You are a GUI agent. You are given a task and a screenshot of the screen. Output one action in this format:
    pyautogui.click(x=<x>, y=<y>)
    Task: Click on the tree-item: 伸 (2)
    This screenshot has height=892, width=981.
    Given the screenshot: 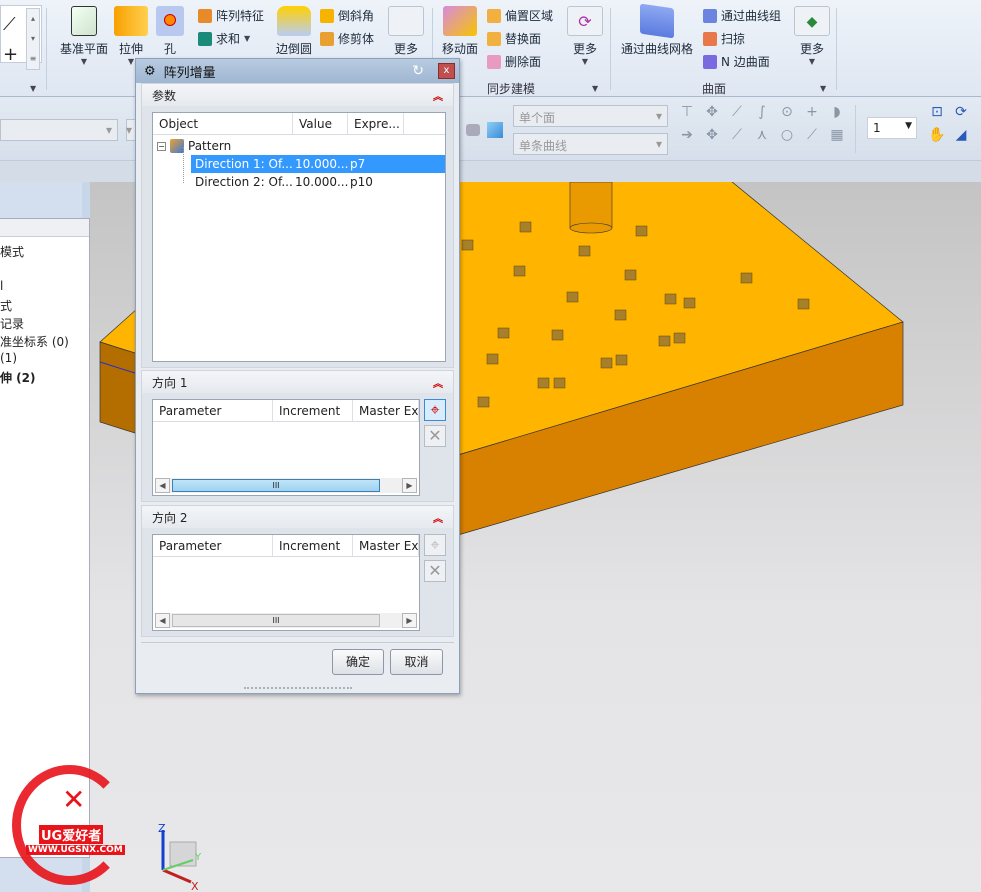 What is the action you would take?
    pyautogui.click(x=18, y=377)
    